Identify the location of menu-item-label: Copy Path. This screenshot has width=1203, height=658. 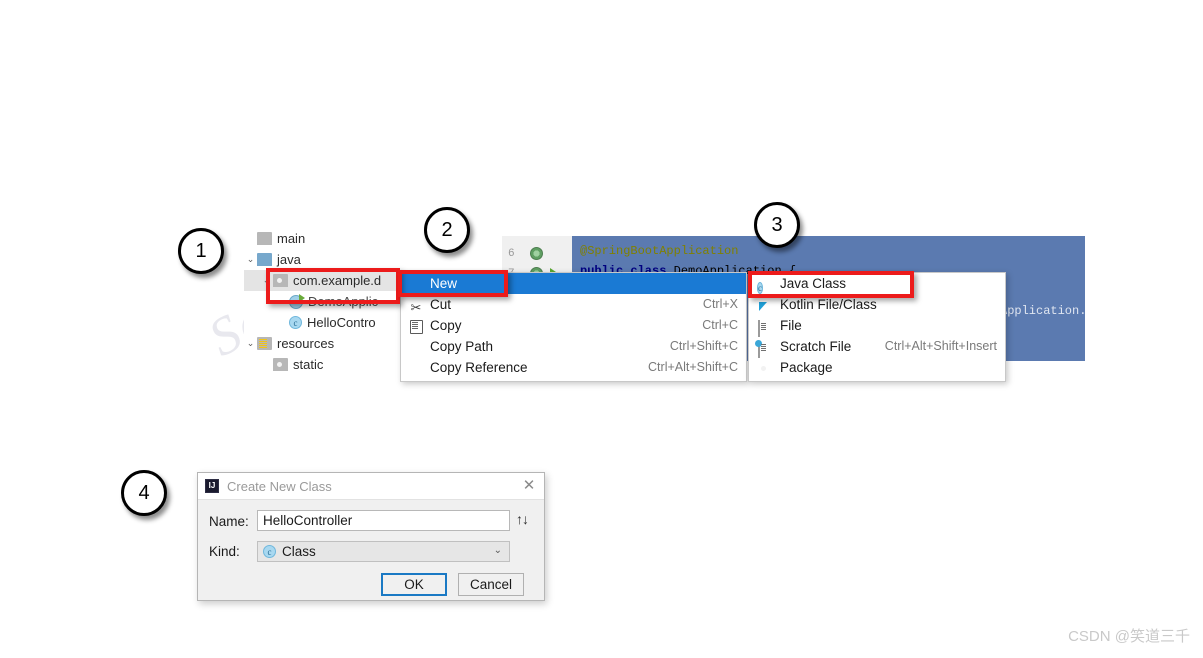
(462, 346).